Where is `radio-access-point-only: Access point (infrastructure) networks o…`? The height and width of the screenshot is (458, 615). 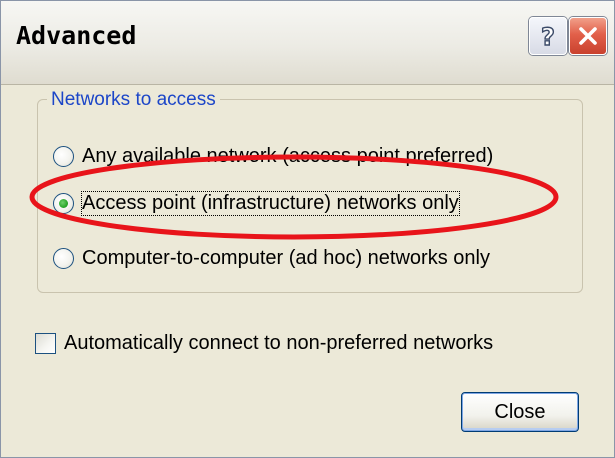
radio-access-point-only: Access point (infrastructure) networks o… is located at coordinates (256, 203).